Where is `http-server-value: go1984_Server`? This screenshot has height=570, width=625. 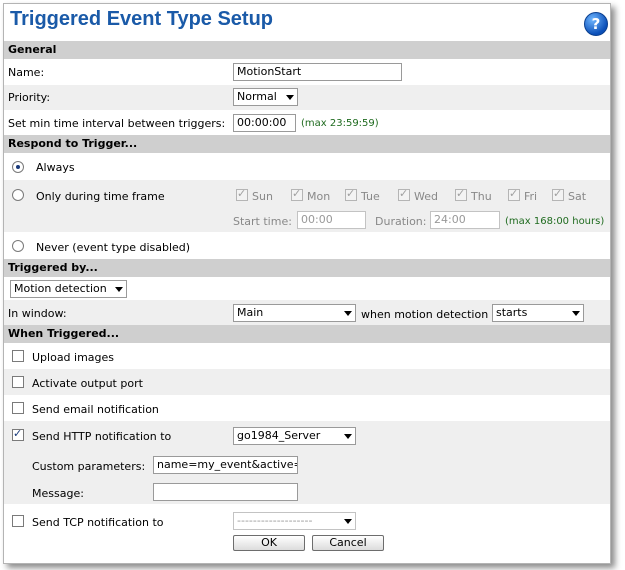 http-server-value: go1984_Server is located at coordinates (279, 435).